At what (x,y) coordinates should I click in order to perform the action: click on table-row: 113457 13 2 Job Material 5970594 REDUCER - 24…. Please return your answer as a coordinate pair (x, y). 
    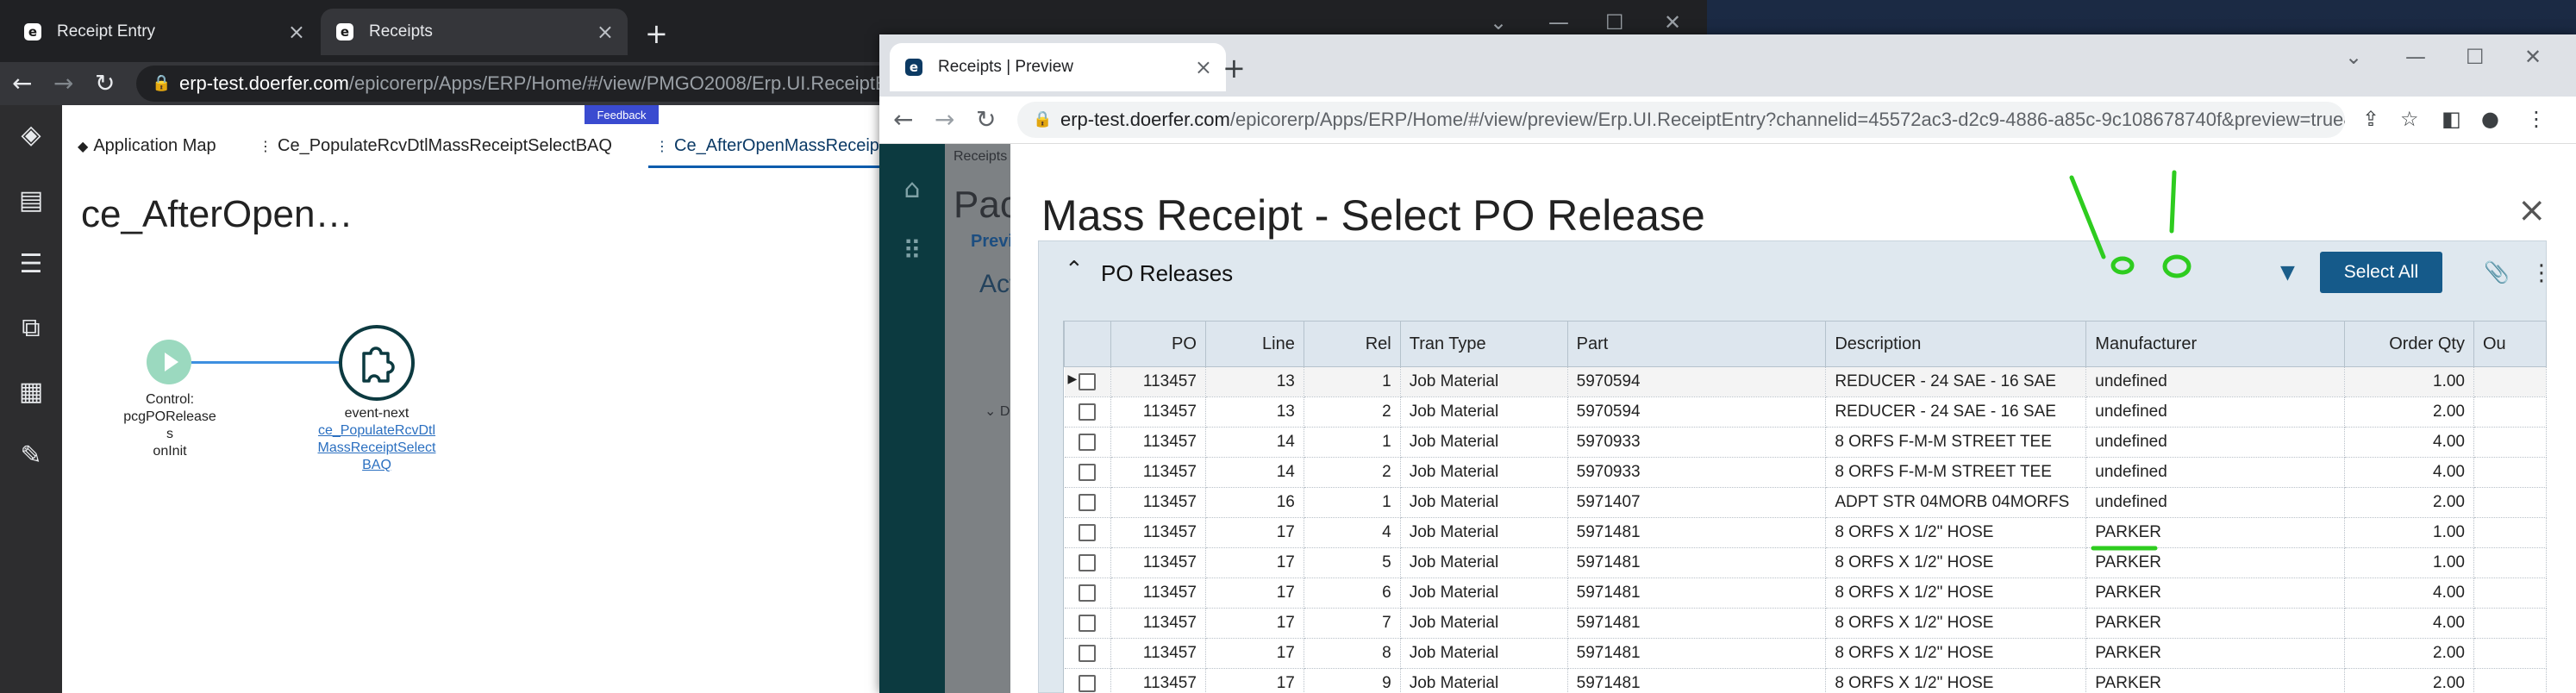
    Looking at the image, I should click on (1805, 412).